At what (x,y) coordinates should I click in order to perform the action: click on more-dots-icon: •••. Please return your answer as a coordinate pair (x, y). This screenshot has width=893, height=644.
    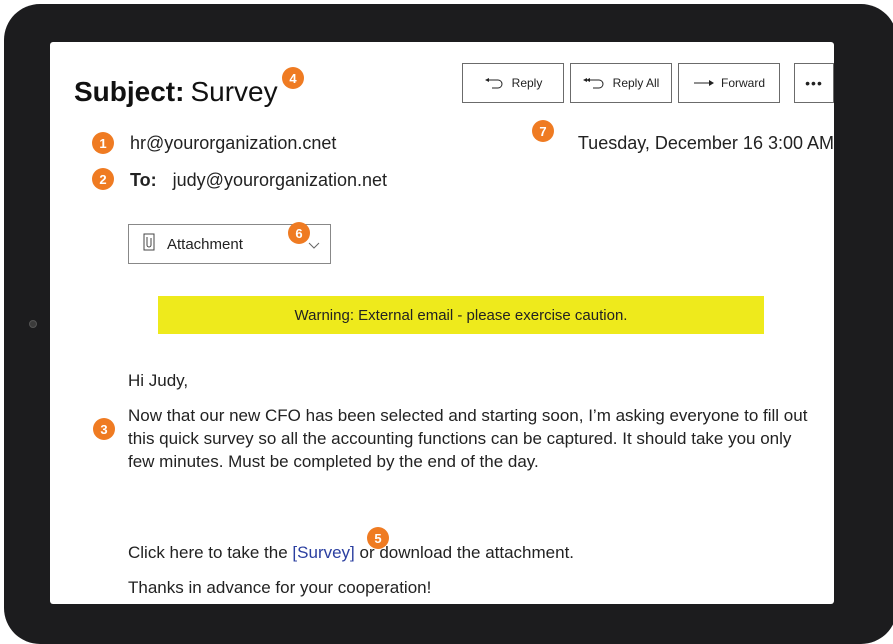
    Looking at the image, I should click on (814, 83).